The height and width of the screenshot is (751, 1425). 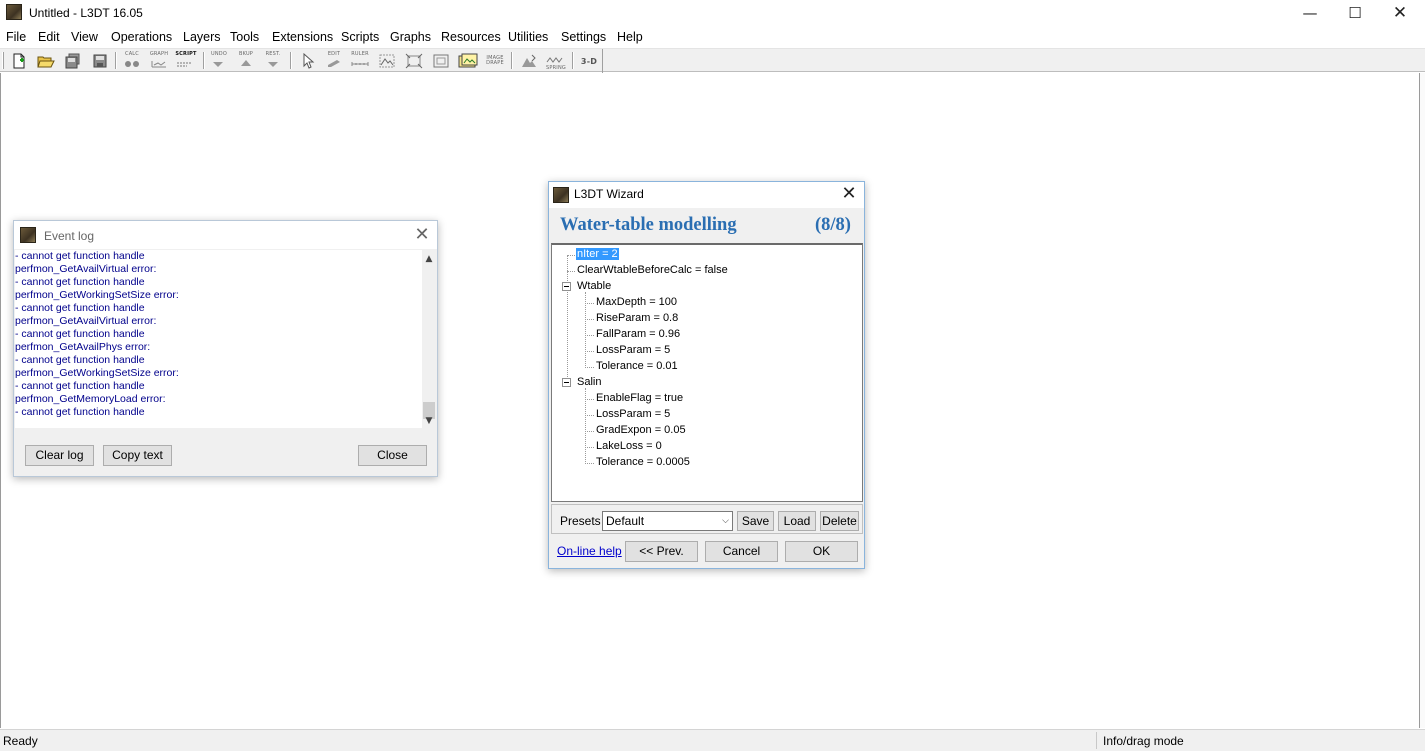 I want to click on tree-node-niter: nIter = 2, so click(x=597, y=254).